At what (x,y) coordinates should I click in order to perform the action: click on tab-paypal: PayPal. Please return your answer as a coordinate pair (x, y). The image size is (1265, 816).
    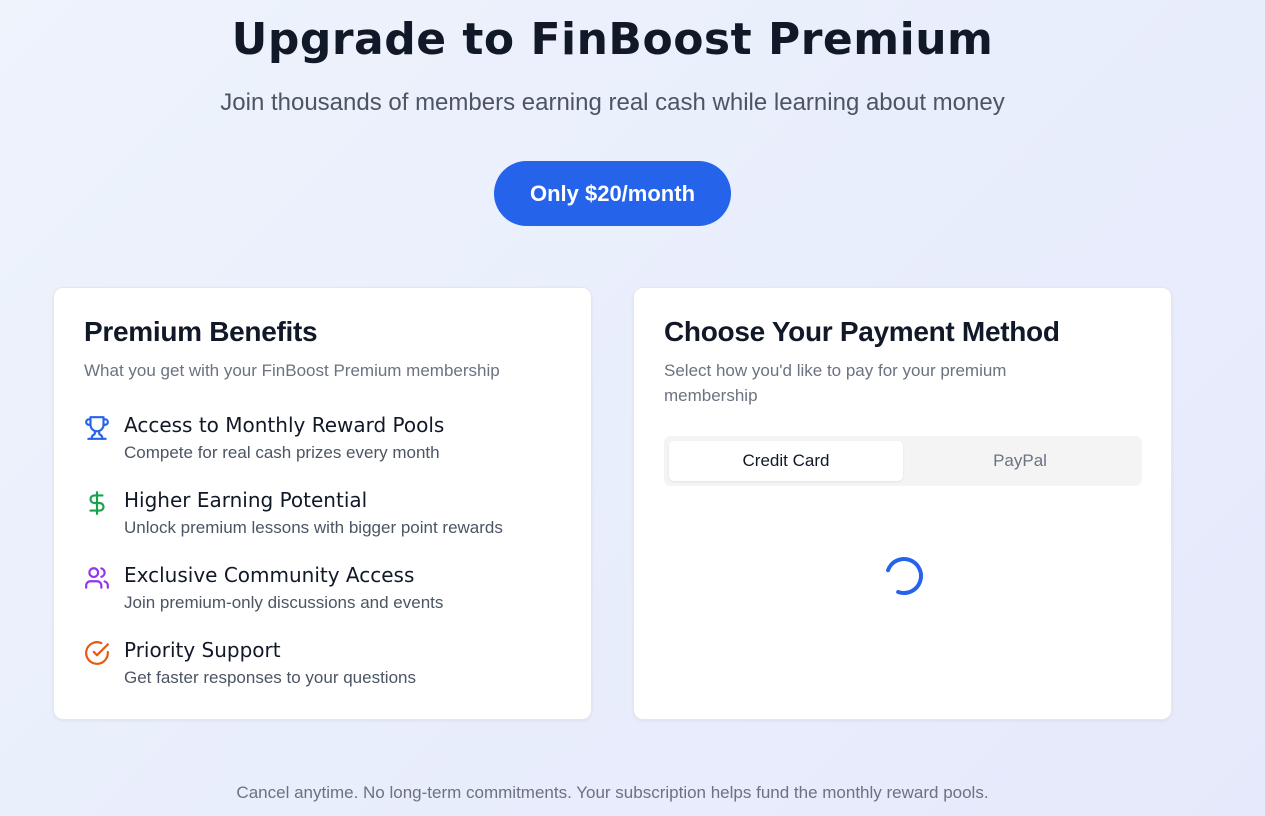
    Looking at the image, I should click on (1020, 461).